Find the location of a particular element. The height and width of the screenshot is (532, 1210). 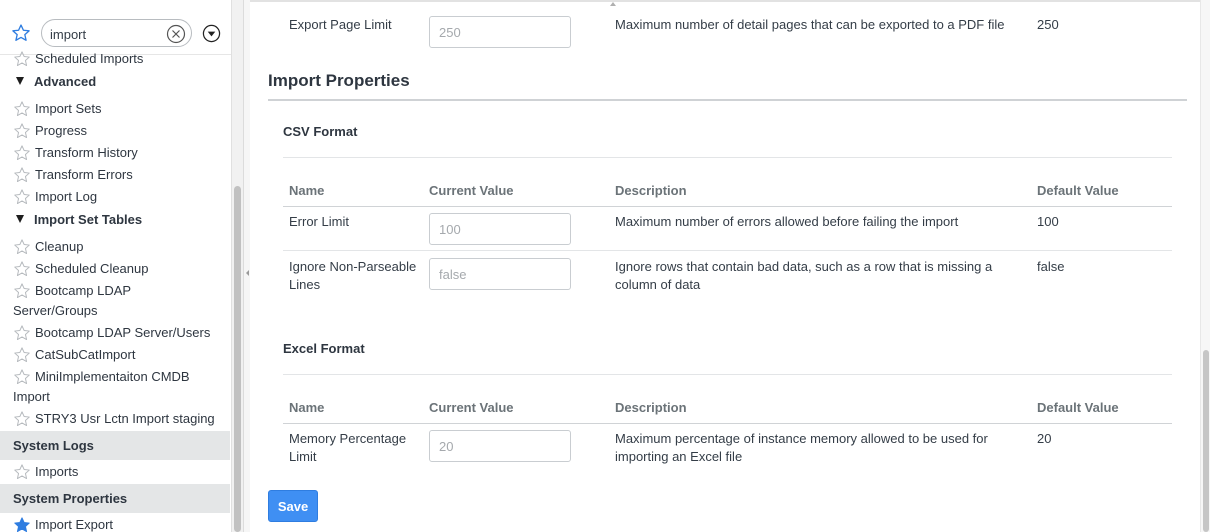

property-name-continued: Lines is located at coordinates (305, 284).